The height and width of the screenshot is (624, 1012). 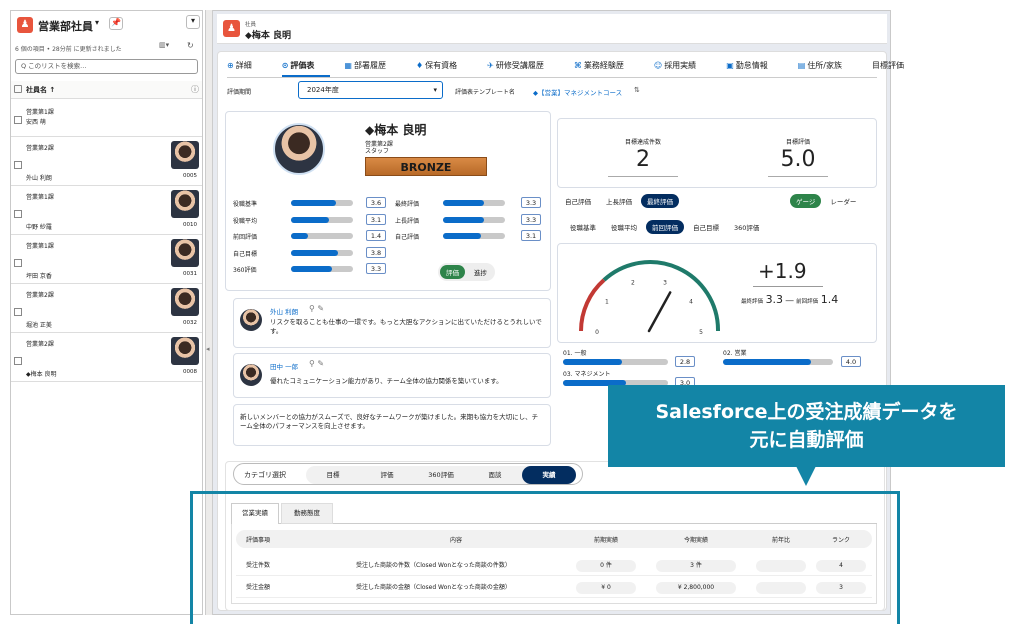 I want to click on list-item: 営業第1課 中野 紗羅 0010, so click(x=106, y=210).